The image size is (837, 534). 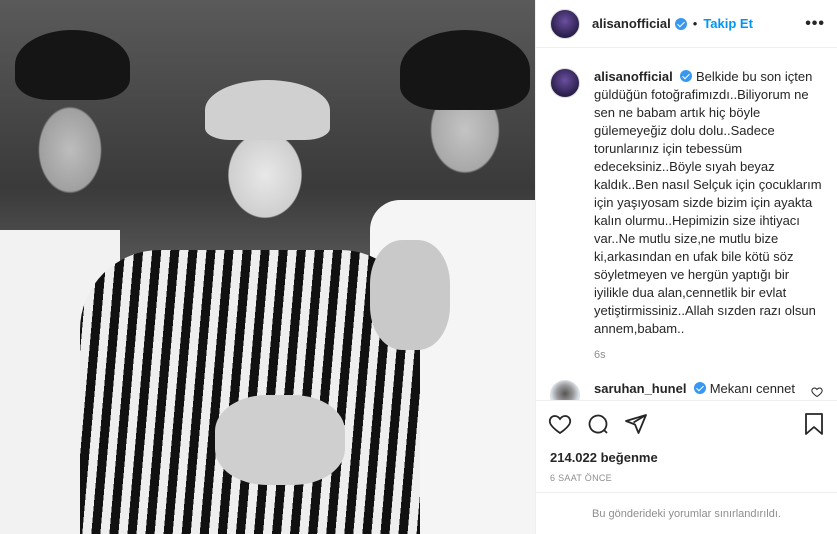 What do you see at coordinates (581, 478) in the screenshot?
I see `post-timestamp: 6 SAAT ÖNCE` at bounding box center [581, 478].